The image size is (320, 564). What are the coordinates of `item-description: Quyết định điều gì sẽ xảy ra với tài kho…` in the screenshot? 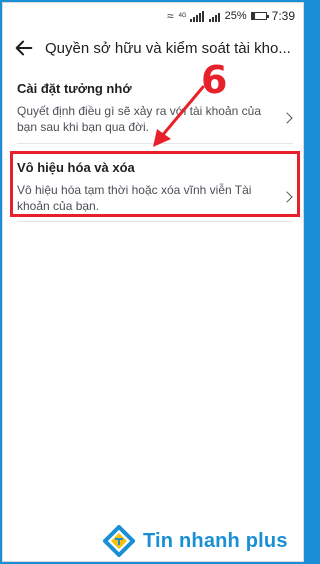 It's located at (139, 119).